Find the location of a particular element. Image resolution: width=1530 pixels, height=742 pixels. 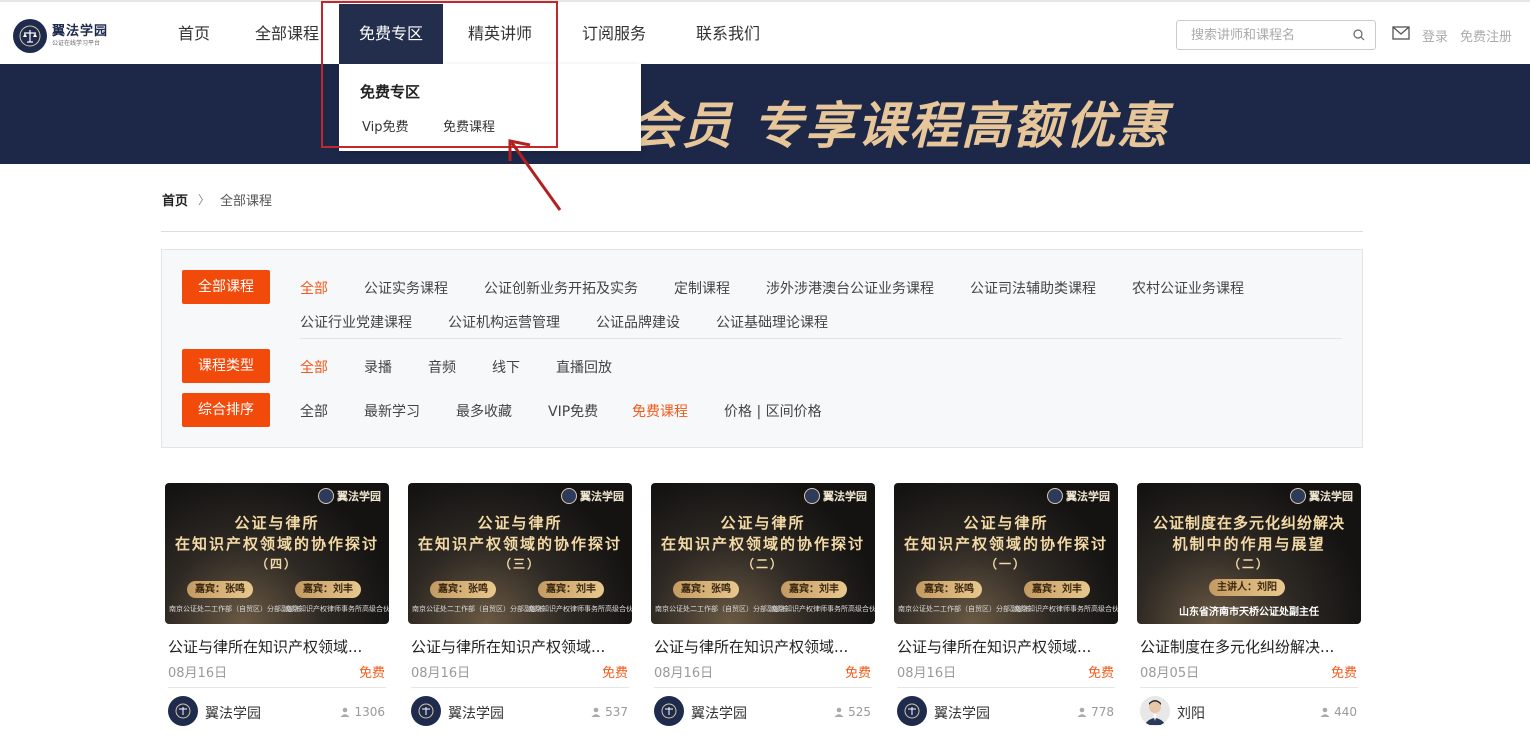

category-option: 公证基础理论课程 is located at coordinates (772, 322).